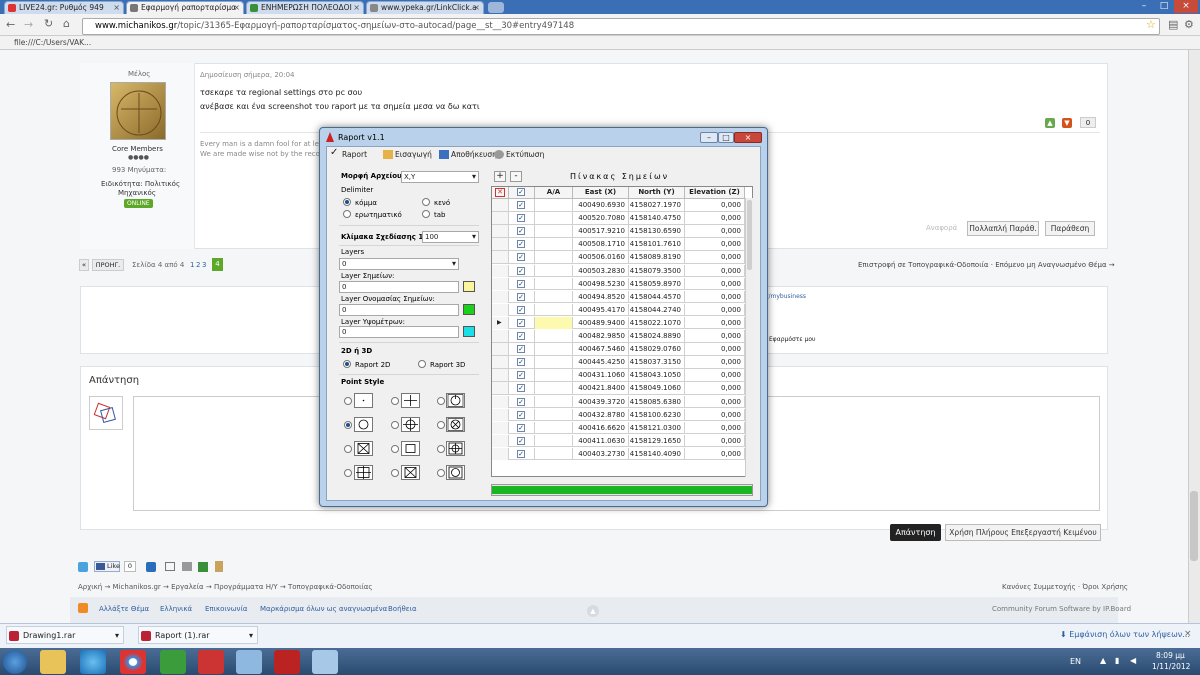 The width and height of the screenshot is (1200, 675). I want to click on point-style-square-cross-icon, so click(410, 472).